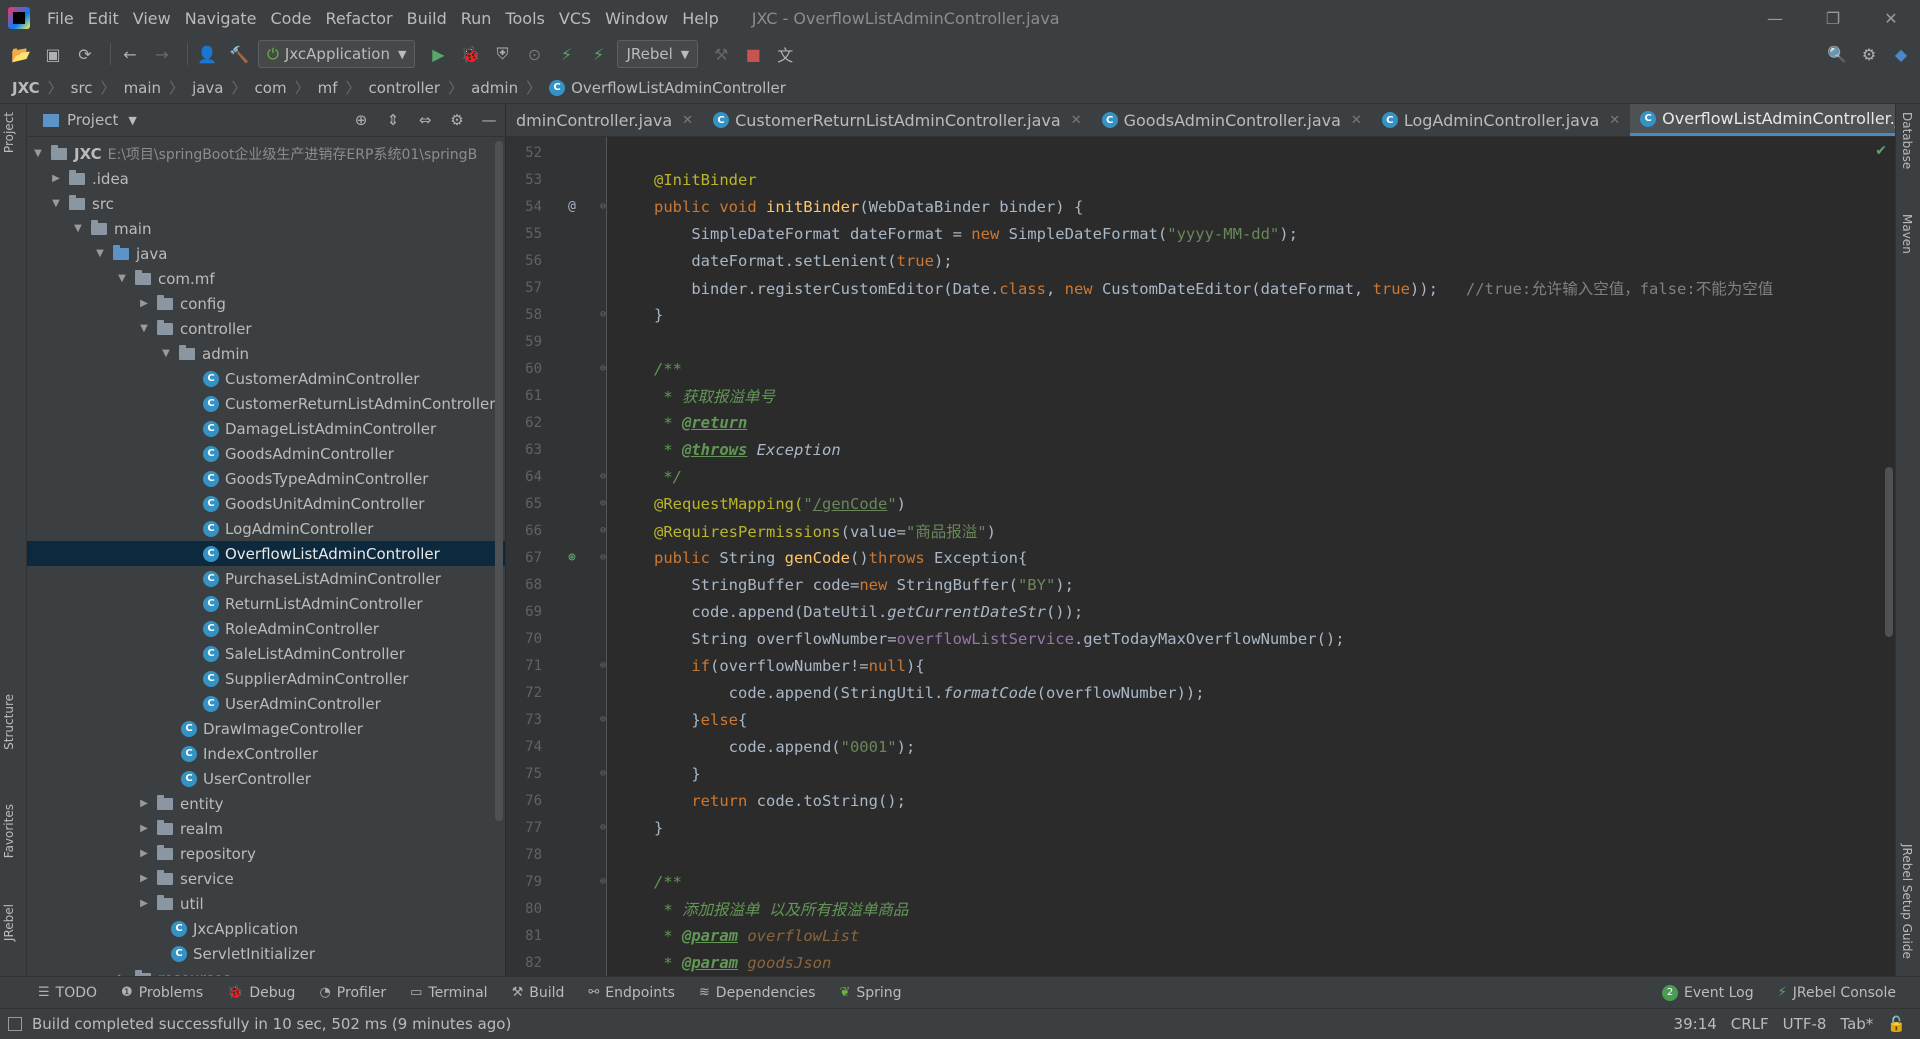 The image size is (1920, 1039). I want to click on tree-item-service: ▶ service, so click(266, 878).